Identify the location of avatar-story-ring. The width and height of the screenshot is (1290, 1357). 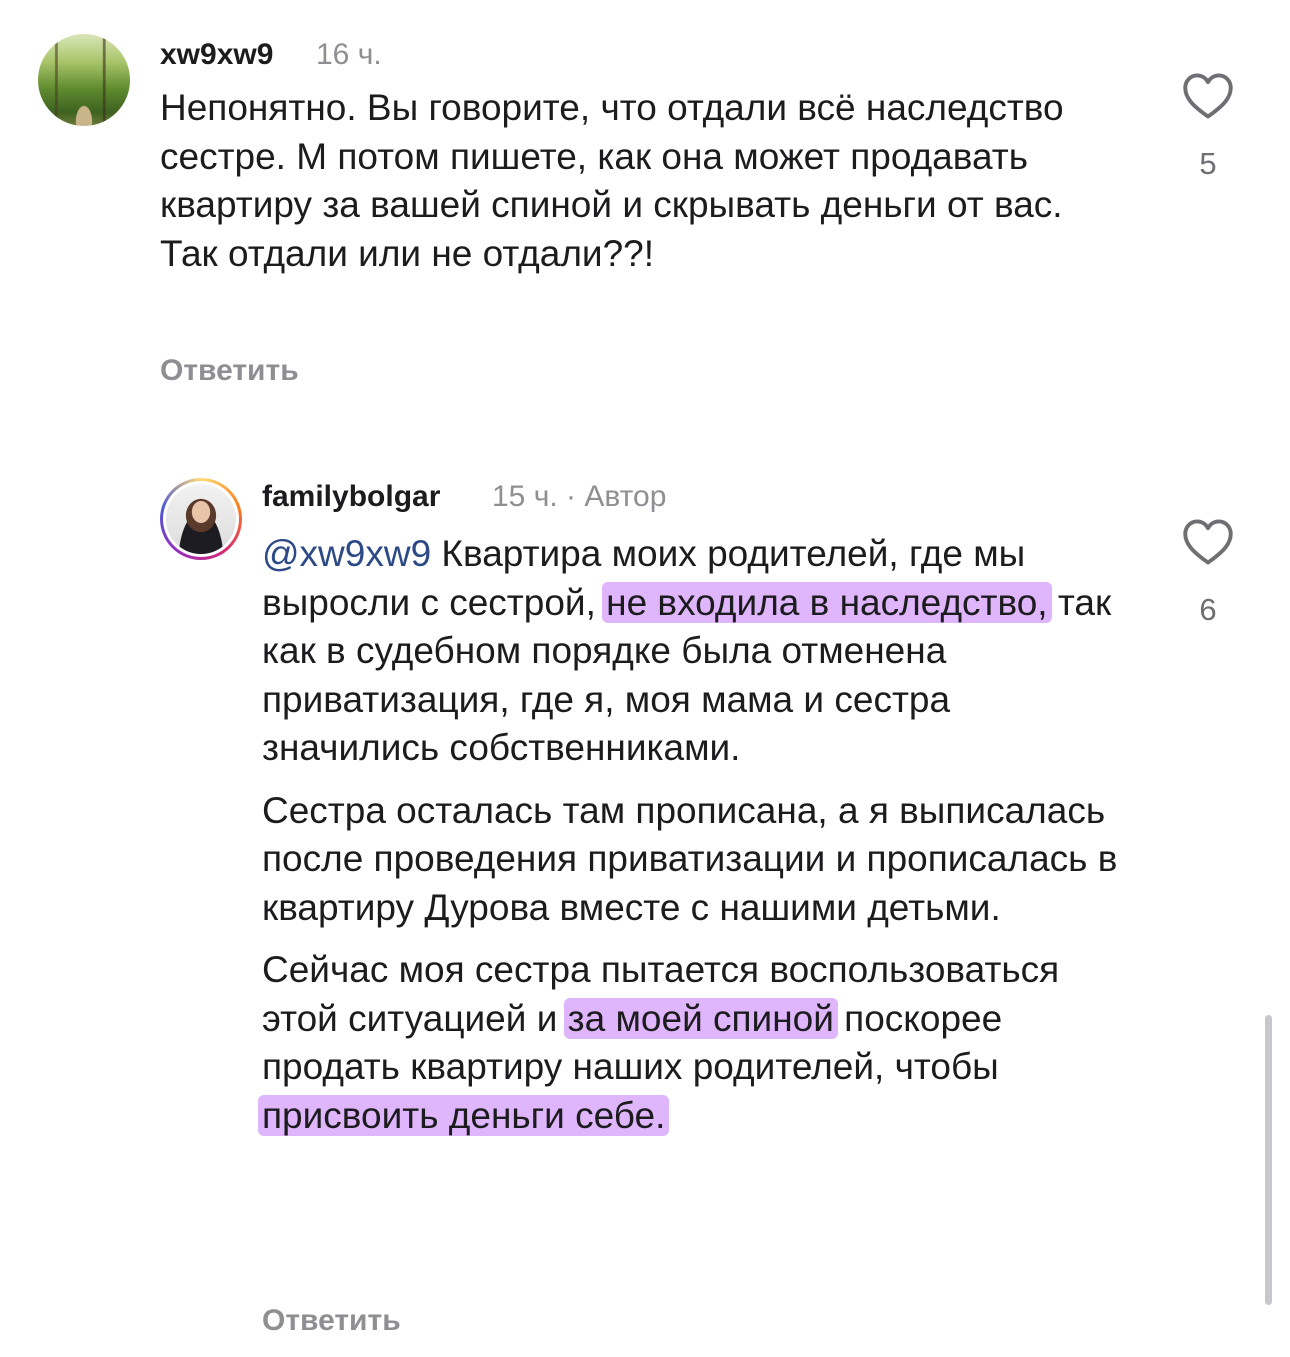
(201, 519).